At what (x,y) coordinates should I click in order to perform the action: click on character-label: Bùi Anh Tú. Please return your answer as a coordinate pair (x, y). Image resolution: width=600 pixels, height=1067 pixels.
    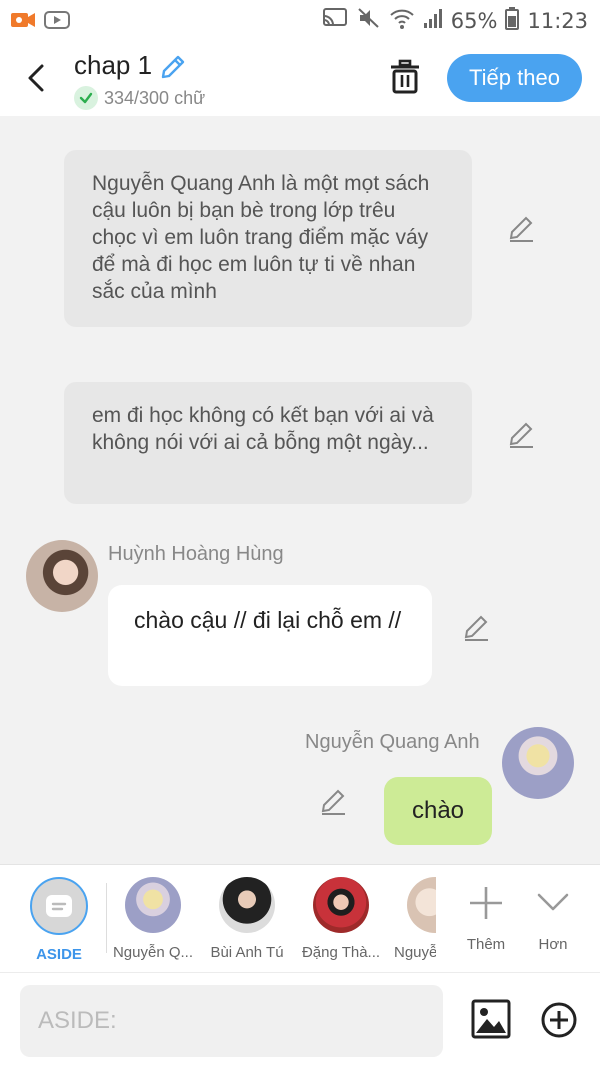
    Looking at the image, I should click on (247, 952).